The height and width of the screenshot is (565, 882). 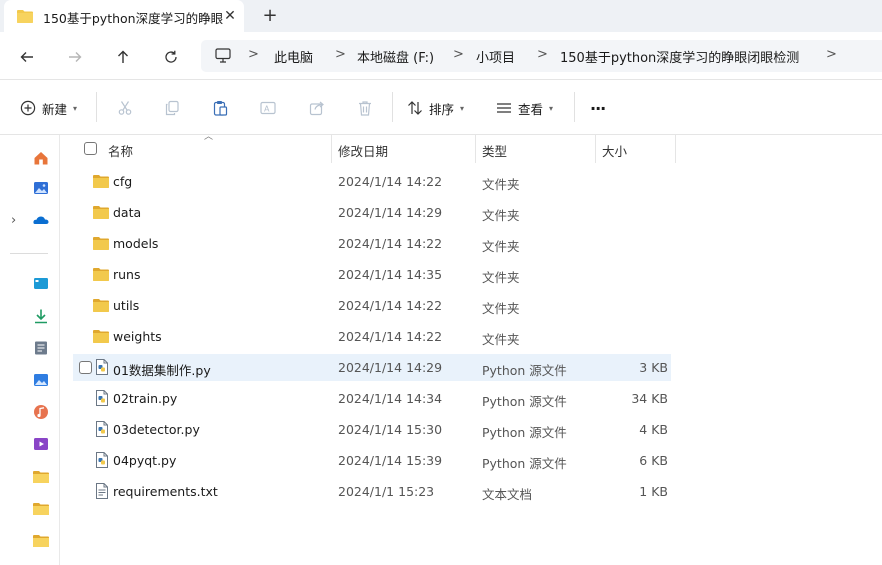 I want to click on file-name: weights, so click(x=137, y=336).